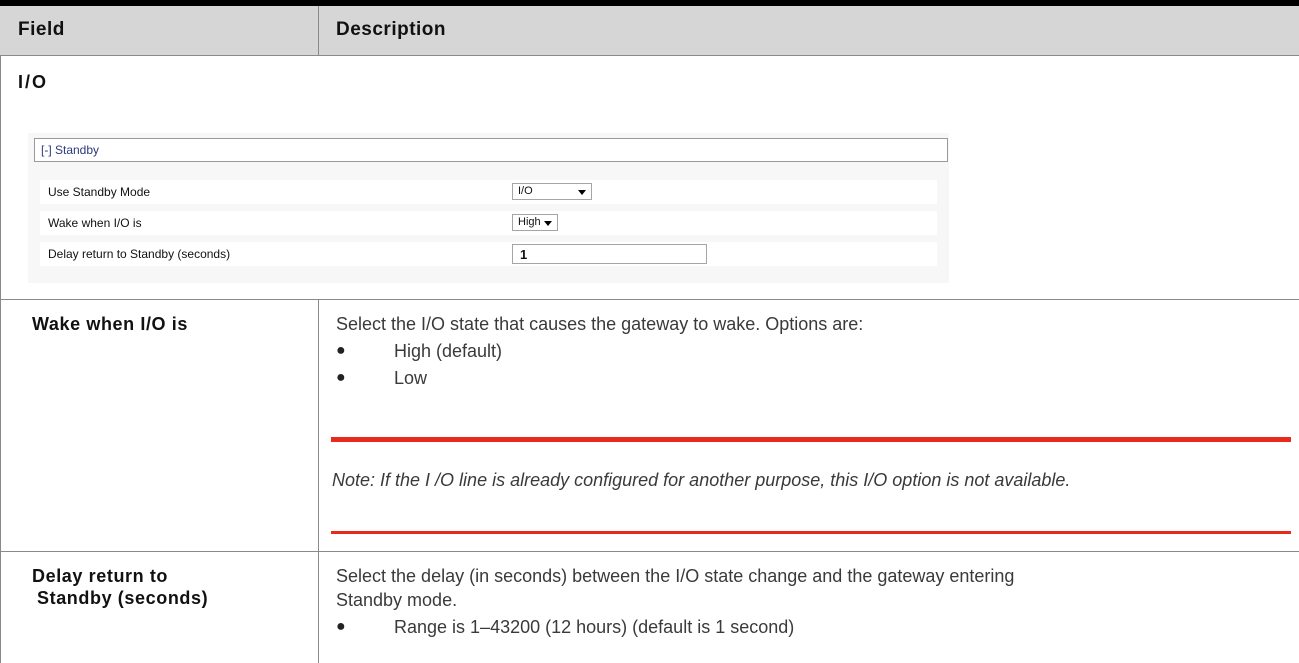 The width and height of the screenshot is (1299, 663). Describe the element at coordinates (552, 191) in the screenshot. I see `use-standby-mode-select: I/O` at that location.